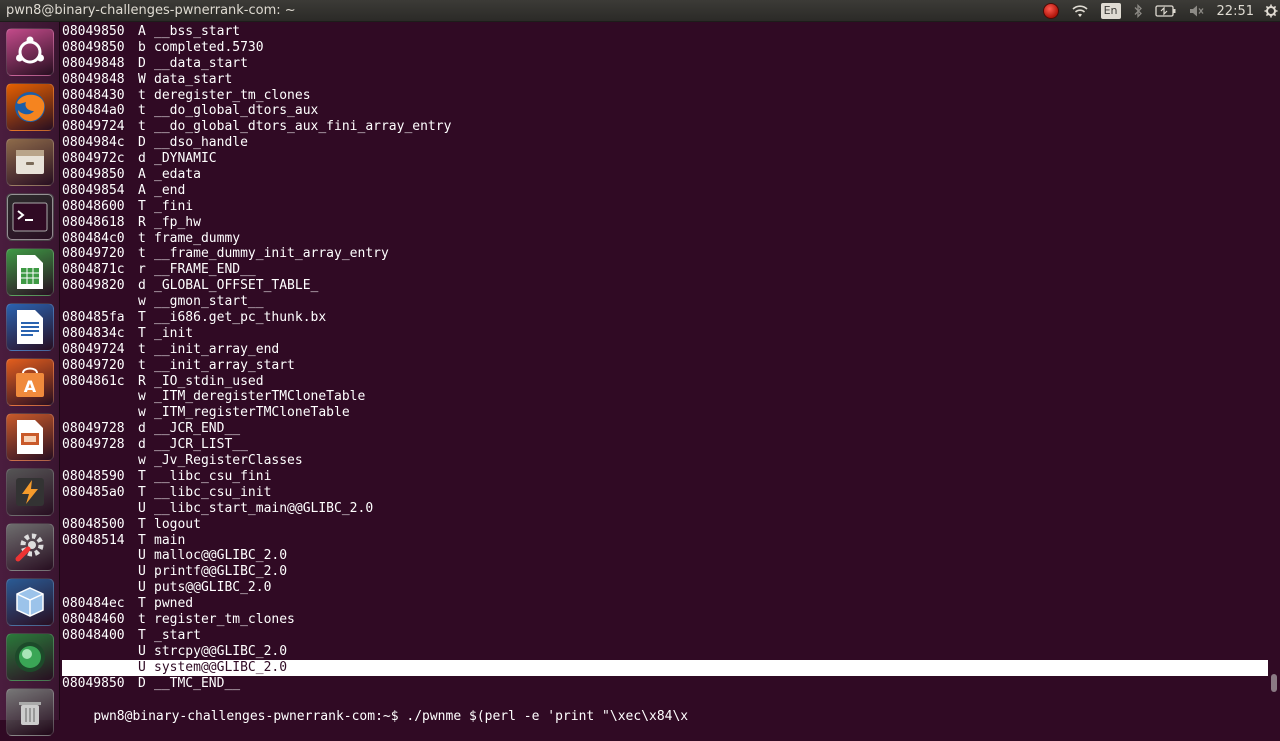 The width and height of the screenshot is (1280, 741). What do you see at coordinates (174, 206) in the screenshot?
I see `symbol-name: _fini` at bounding box center [174, 206].